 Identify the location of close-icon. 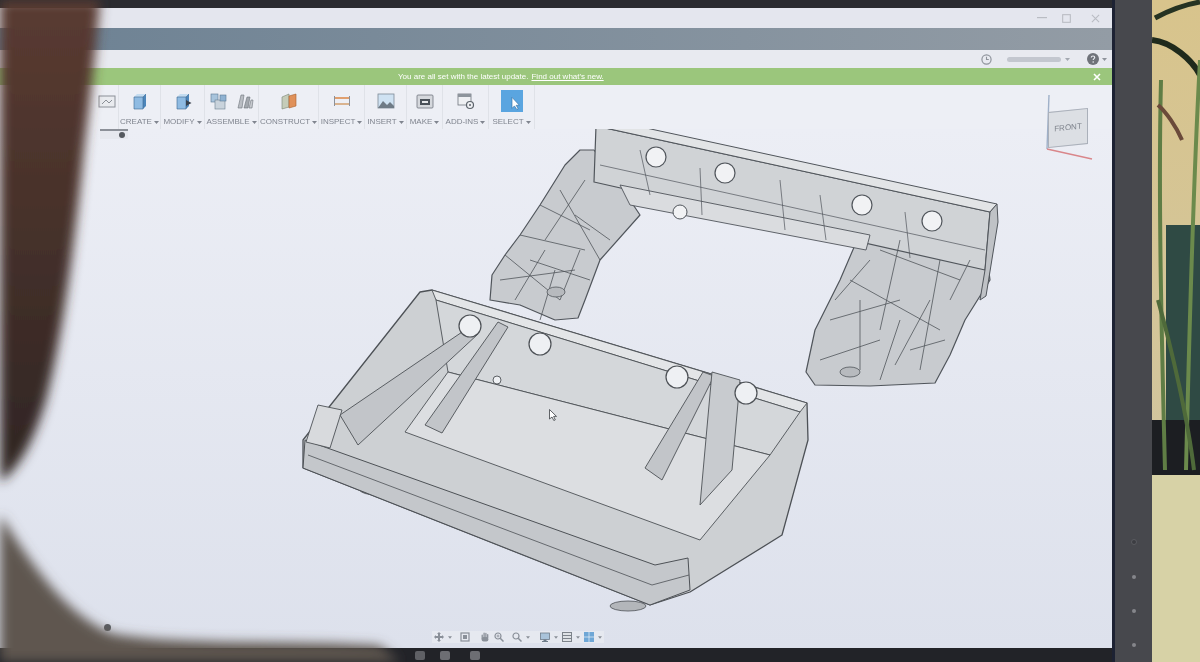
(1095, 18).